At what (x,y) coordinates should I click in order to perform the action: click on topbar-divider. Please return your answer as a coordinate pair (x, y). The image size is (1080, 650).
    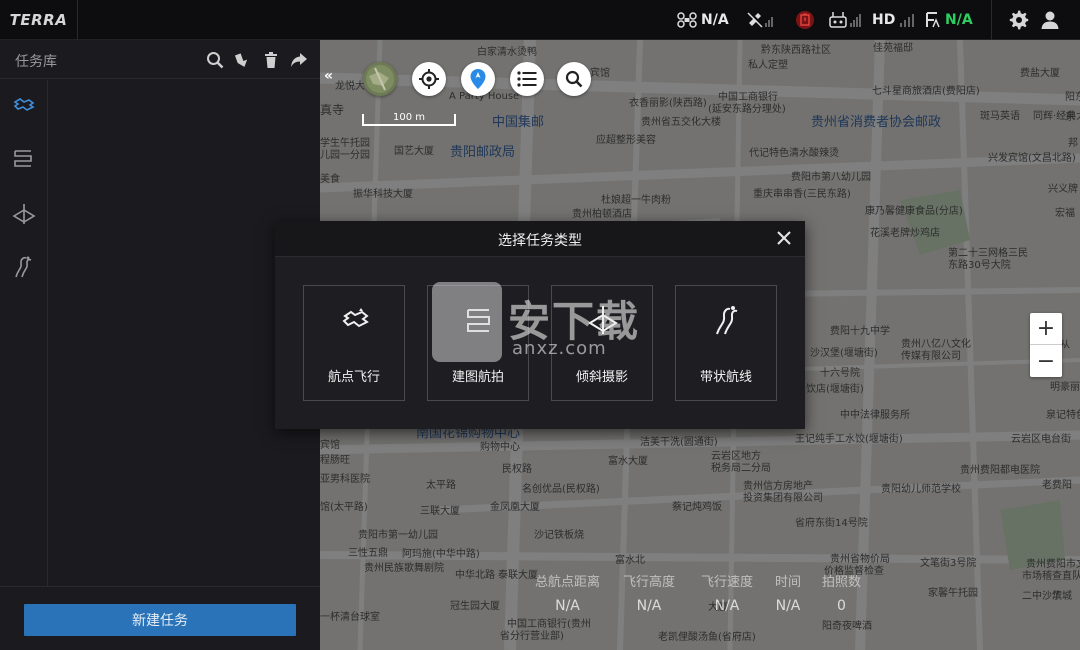
    Looking at the image, I should click on (991, 20).